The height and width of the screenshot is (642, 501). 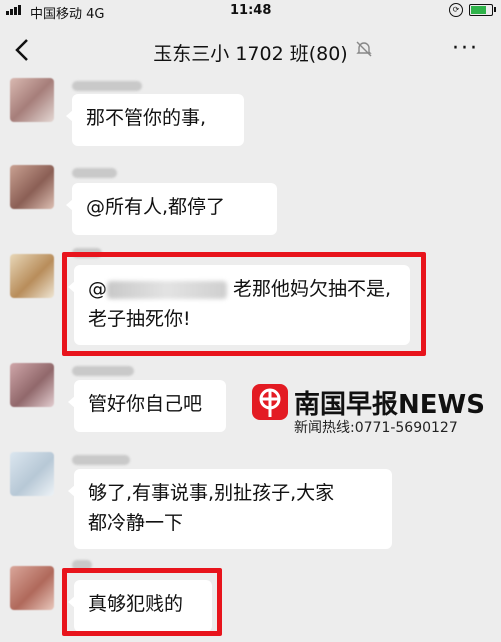 I want to click on chat-title: 玉东三小 1702 班(80), so click(x=250, y=54).